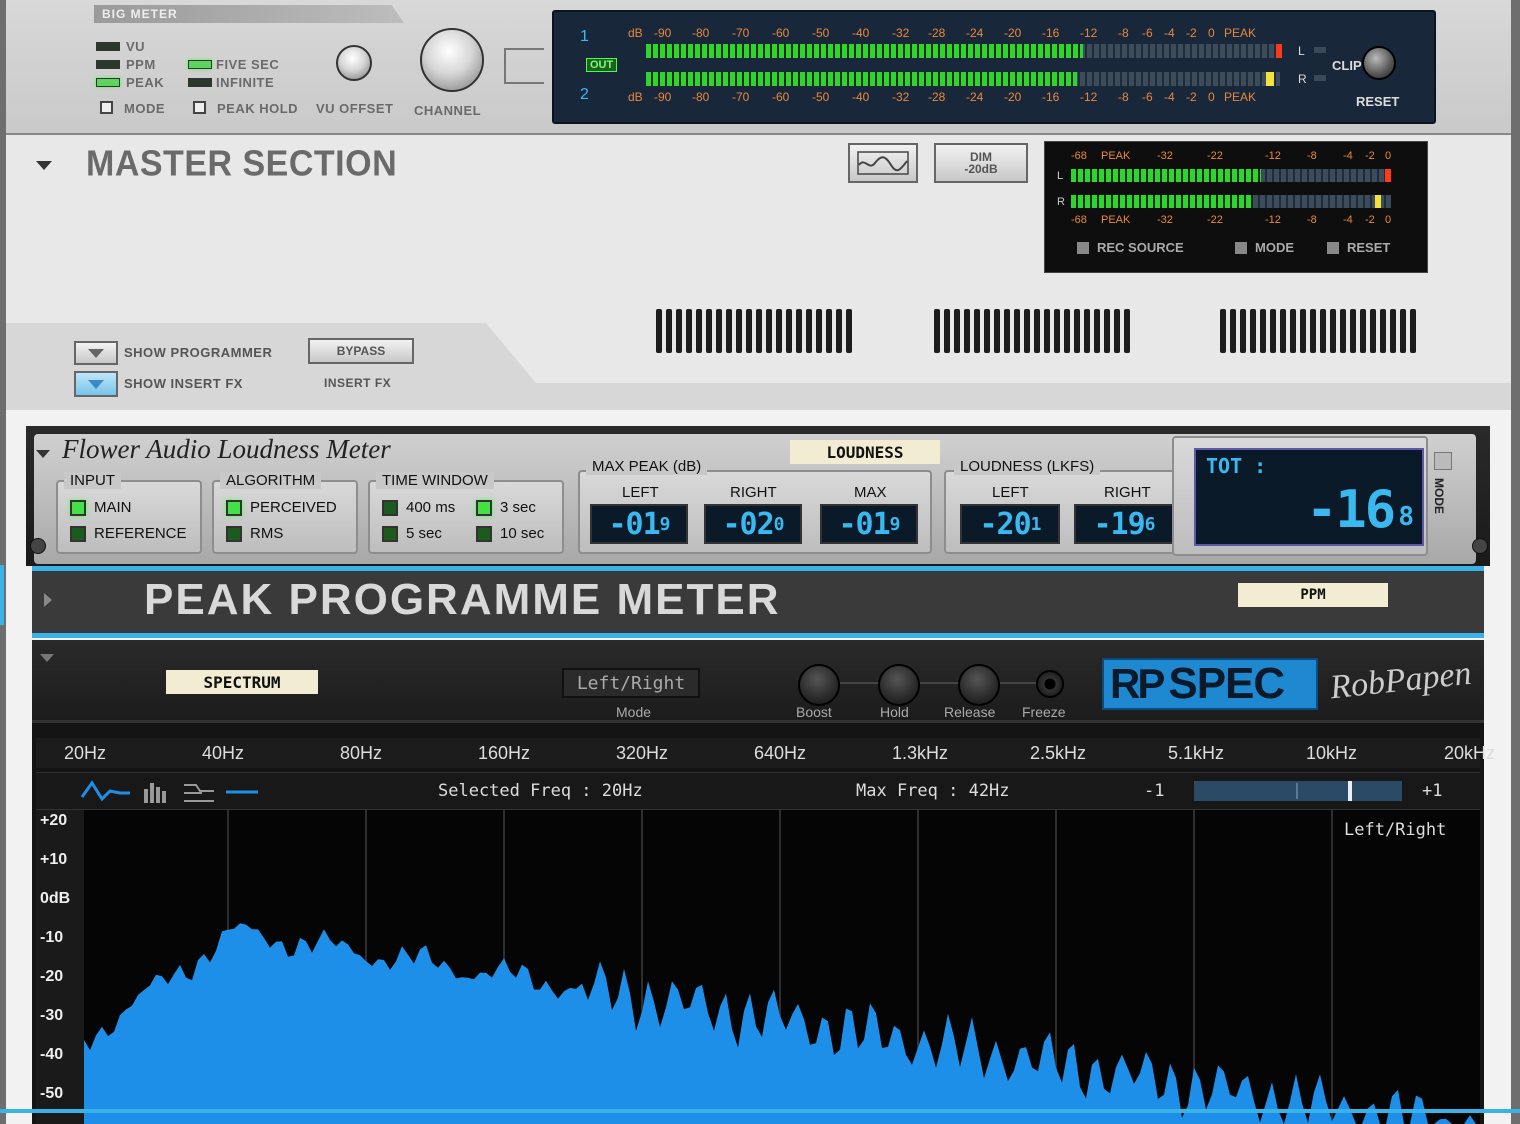  I want to click on scale-label: -70, so click(741, 33).